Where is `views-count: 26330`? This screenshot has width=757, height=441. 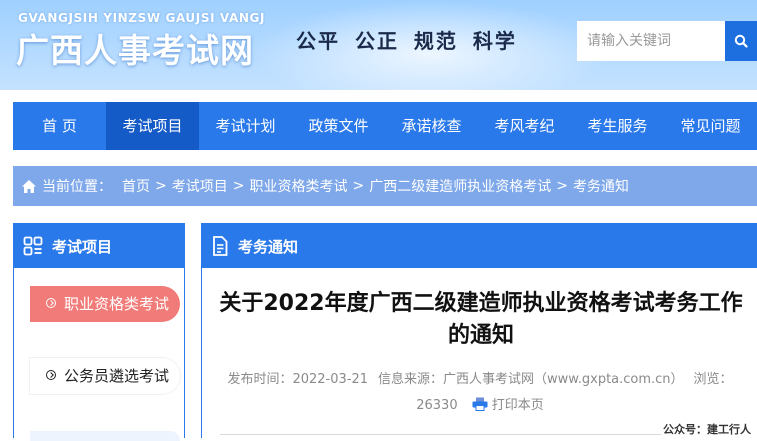
views-count: 26330 is located at coordinates (437, 405).